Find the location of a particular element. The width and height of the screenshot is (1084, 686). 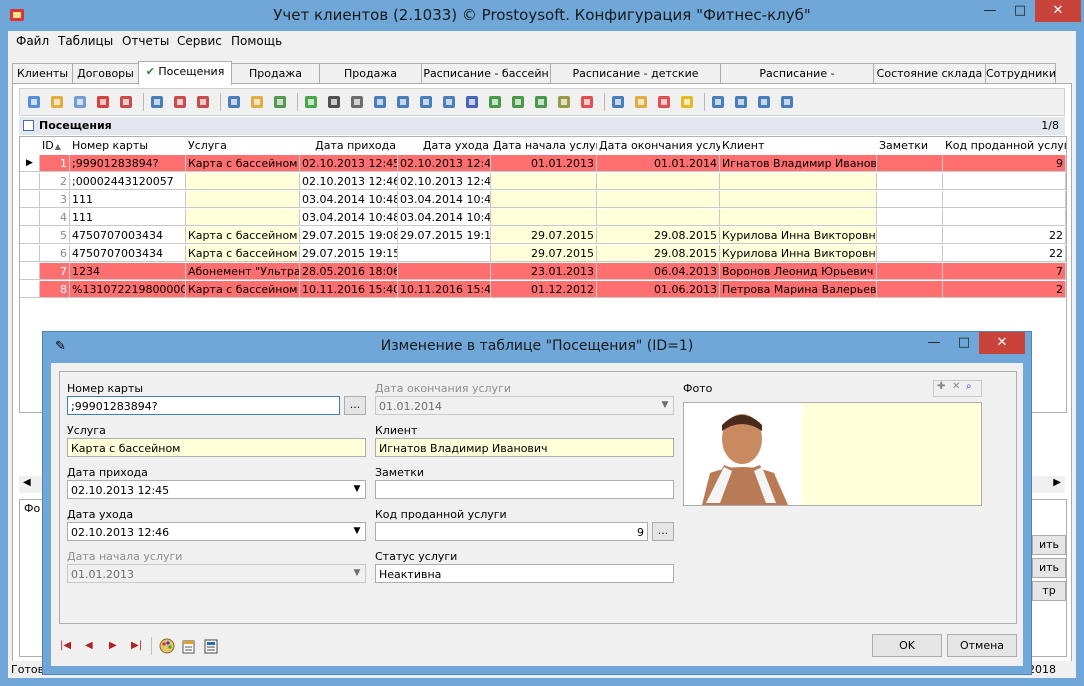

first-record-icon is located at coordinates (718, 102).